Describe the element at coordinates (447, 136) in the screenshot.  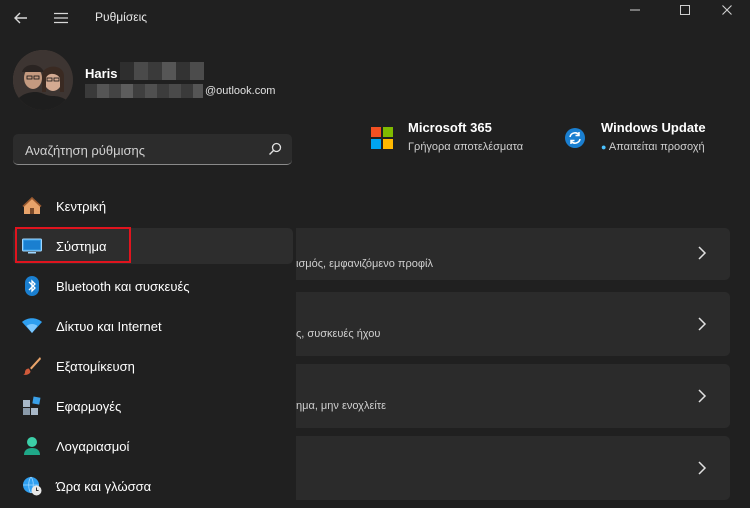
I see `microsoft365-card: Microsoft 365 Γρήγορα αποτελέσματα` at that location.